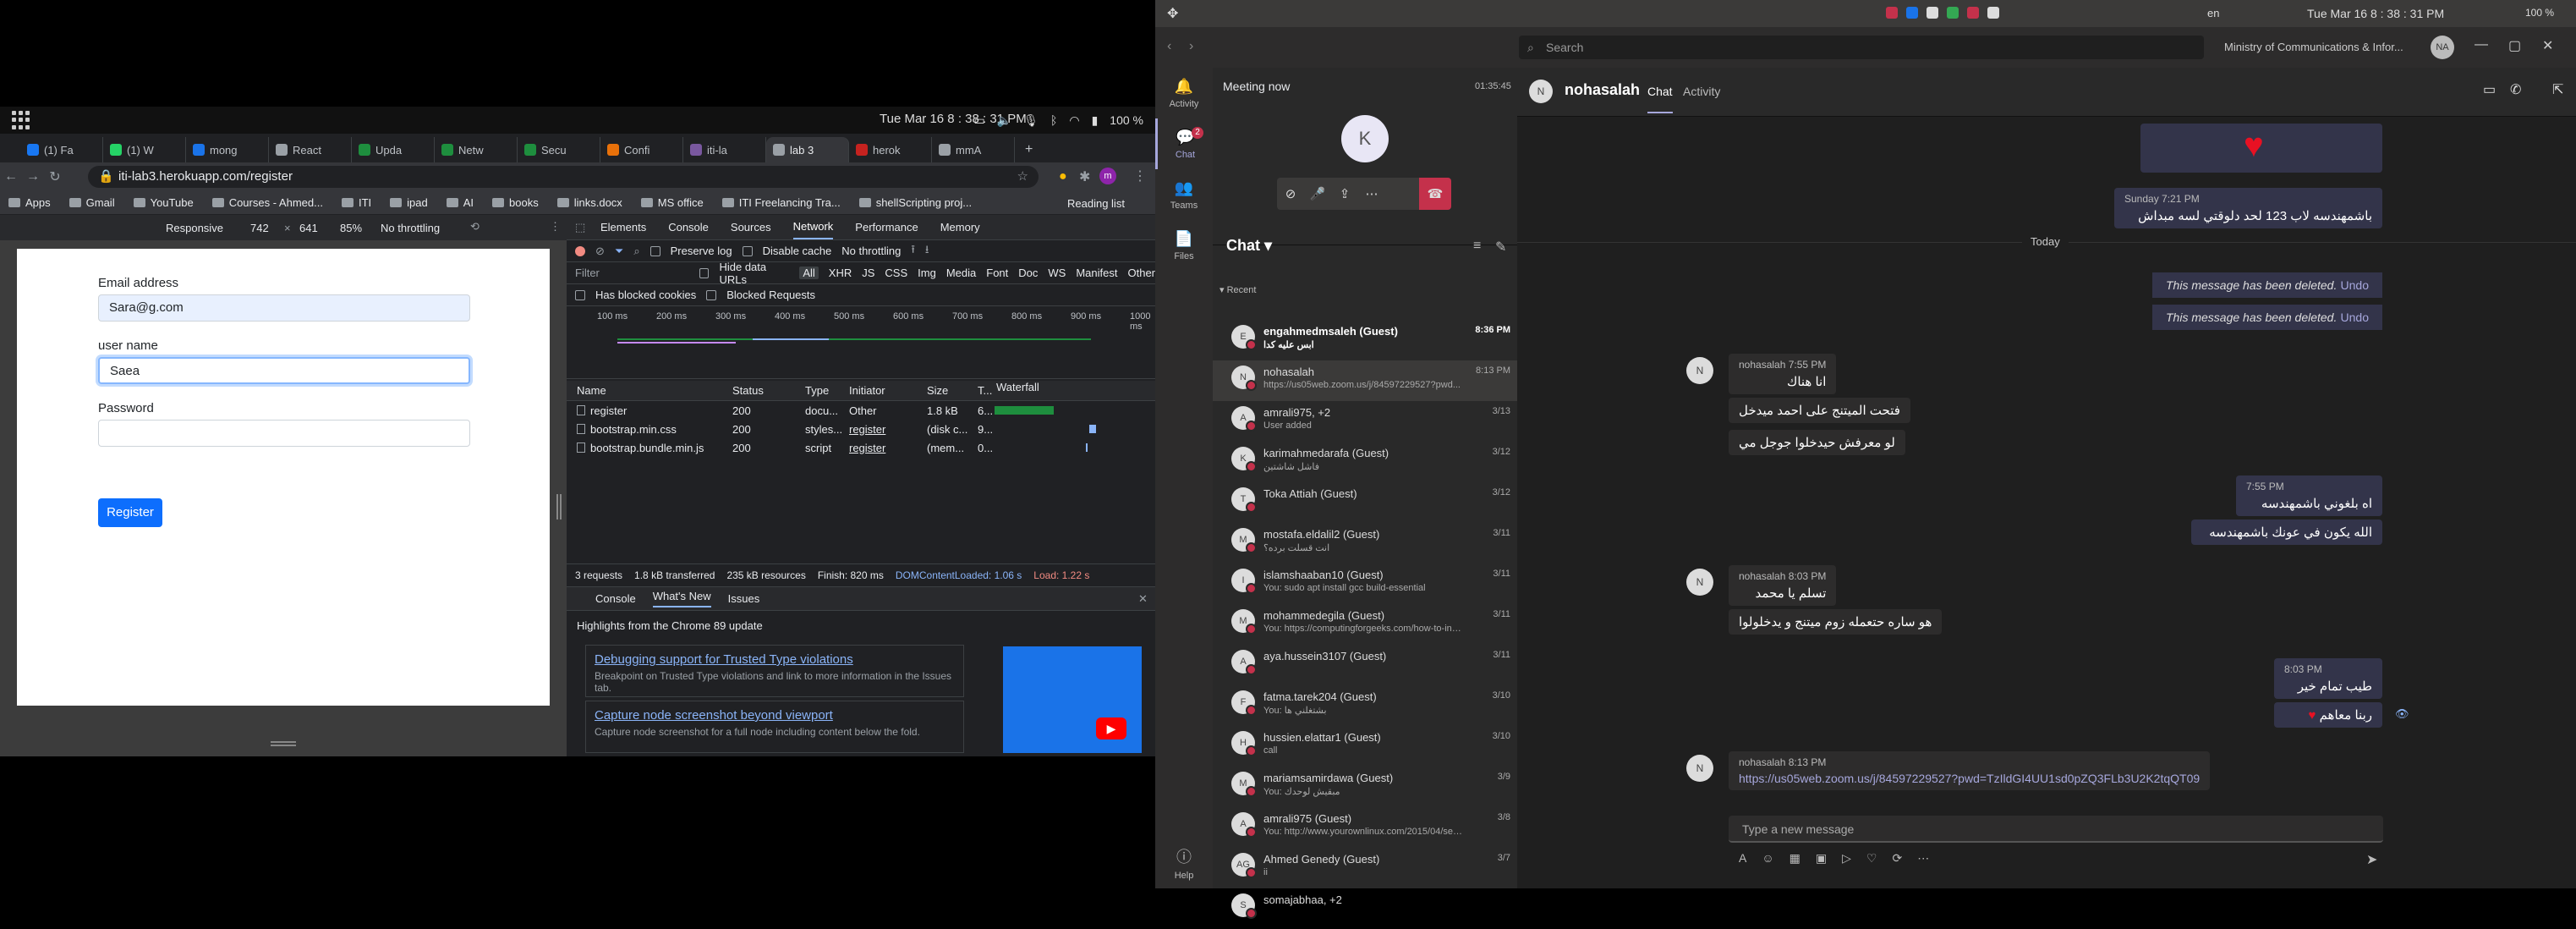 The width and height of the screenshot is (2576, 929). Describe the element at coordinates (822, 390) in the screenshot. I see `column-header: Type` at that location.